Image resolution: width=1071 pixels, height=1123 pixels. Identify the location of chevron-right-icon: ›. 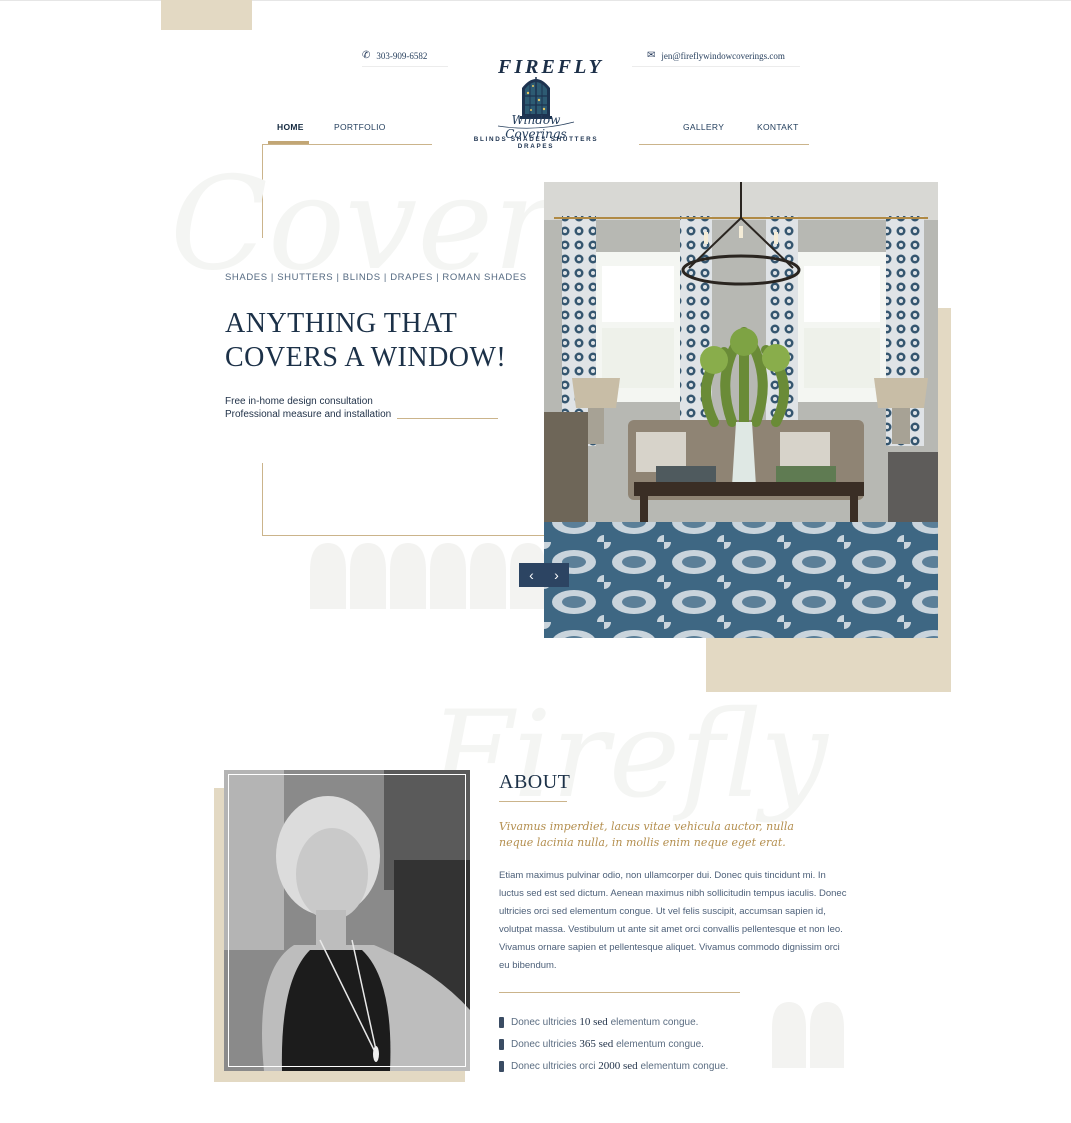
(556, 575).